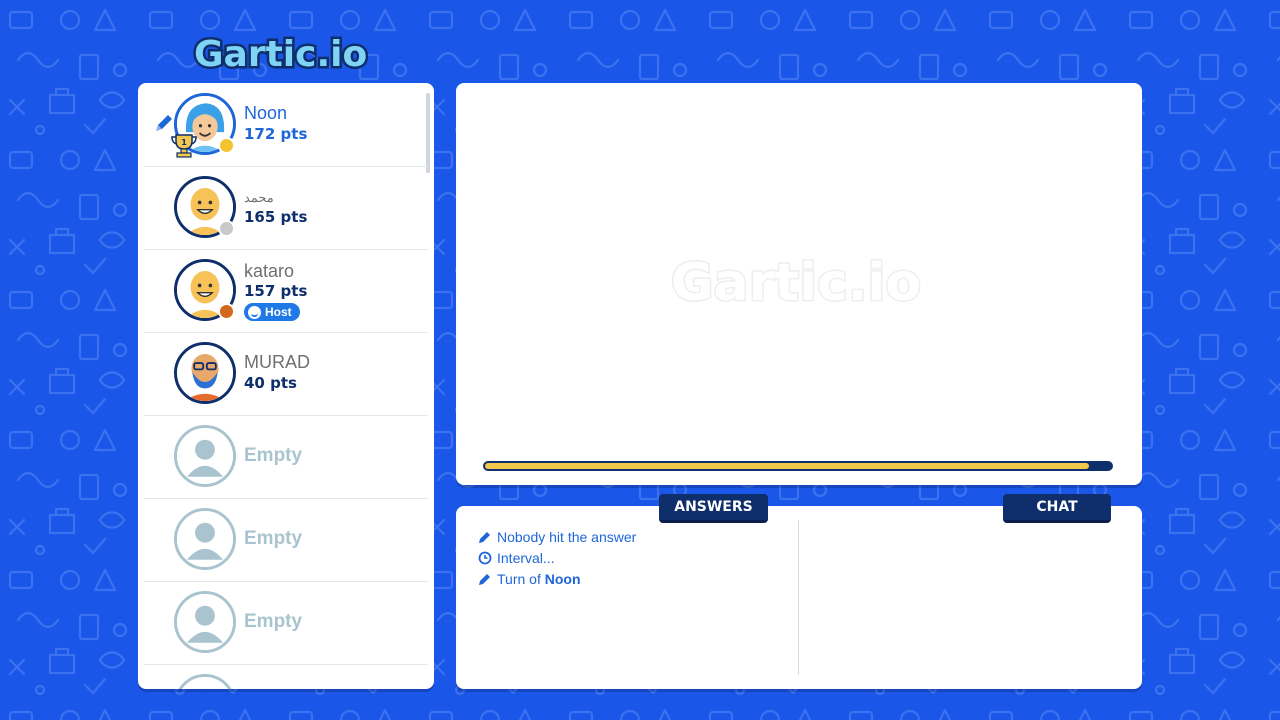 The height and width of the screenshot is (720, 1280). I want to click on player-name: Noon, so click(266, 113).